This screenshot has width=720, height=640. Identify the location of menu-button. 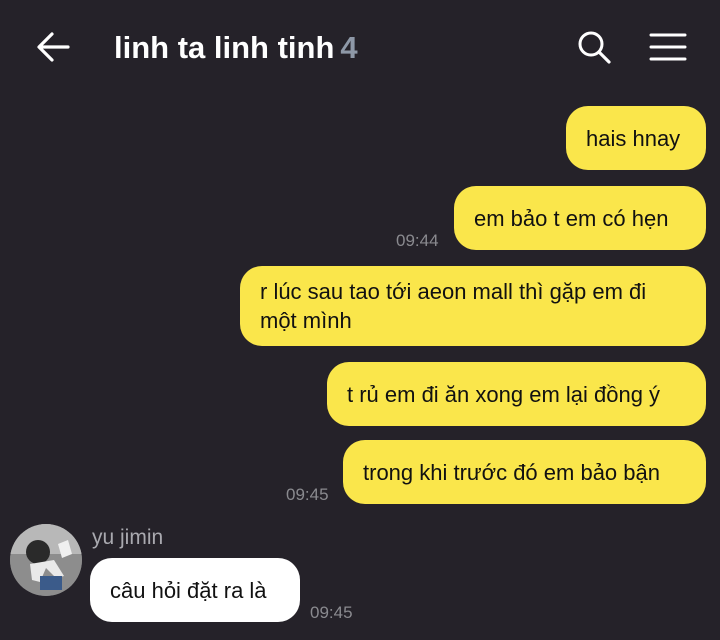
(668, 47).